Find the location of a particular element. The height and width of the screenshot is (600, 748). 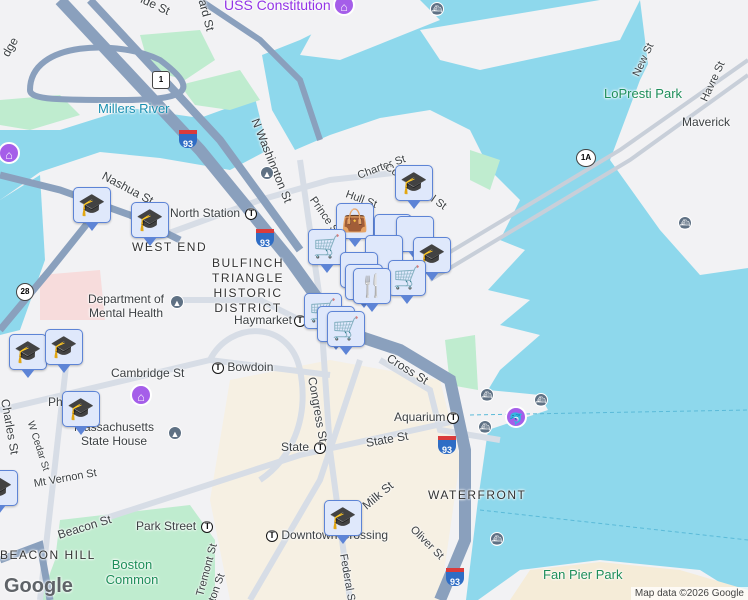

poi-label-uss-constitution: USS Constitution is located at coordinates (277, 6).